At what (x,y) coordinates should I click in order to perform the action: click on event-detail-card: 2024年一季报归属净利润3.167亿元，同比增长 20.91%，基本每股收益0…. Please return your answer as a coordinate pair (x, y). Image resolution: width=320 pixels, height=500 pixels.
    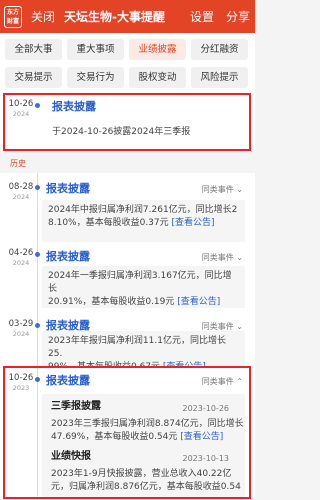
    Looking at the image, I should click on (143, 287).